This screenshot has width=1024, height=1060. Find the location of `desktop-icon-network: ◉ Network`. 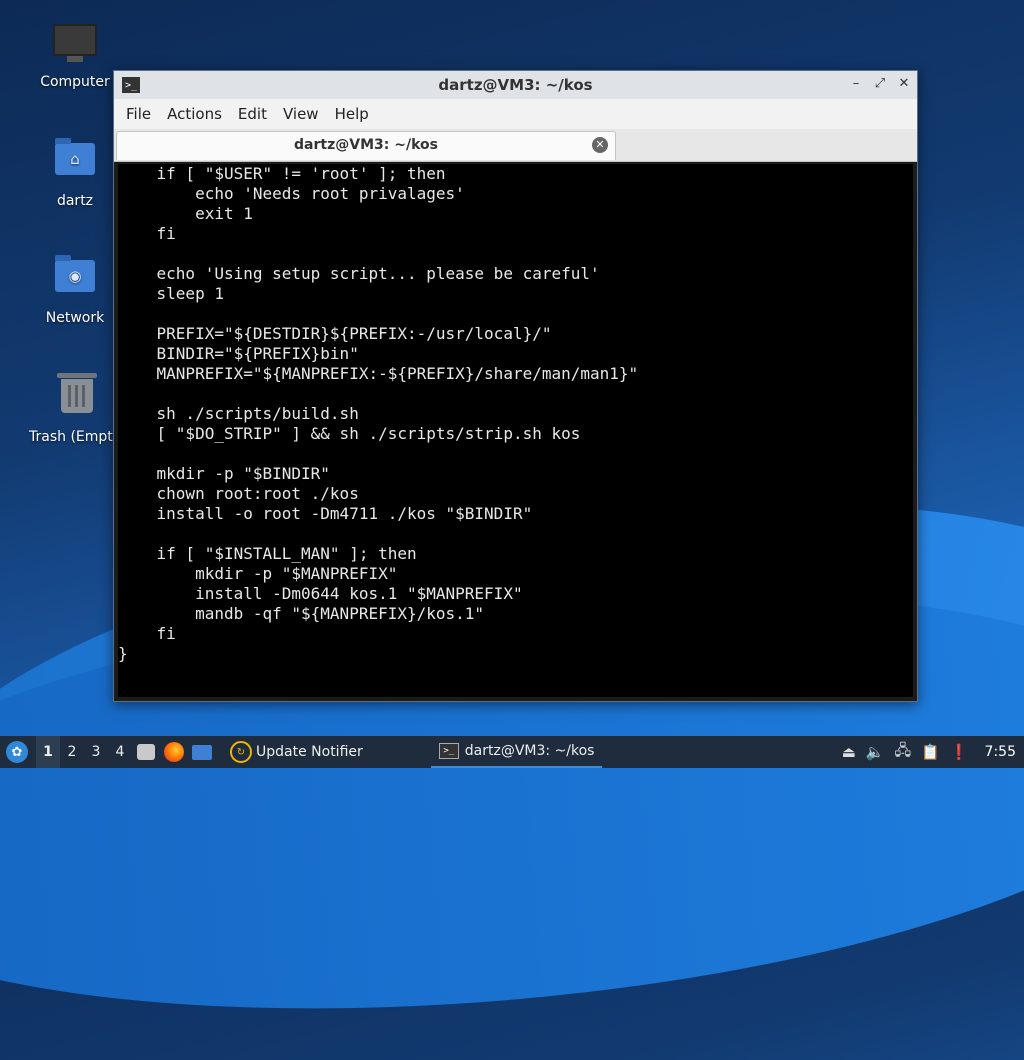

desktop-icon-network: ◉ Network is located at coordinates (75, 290).